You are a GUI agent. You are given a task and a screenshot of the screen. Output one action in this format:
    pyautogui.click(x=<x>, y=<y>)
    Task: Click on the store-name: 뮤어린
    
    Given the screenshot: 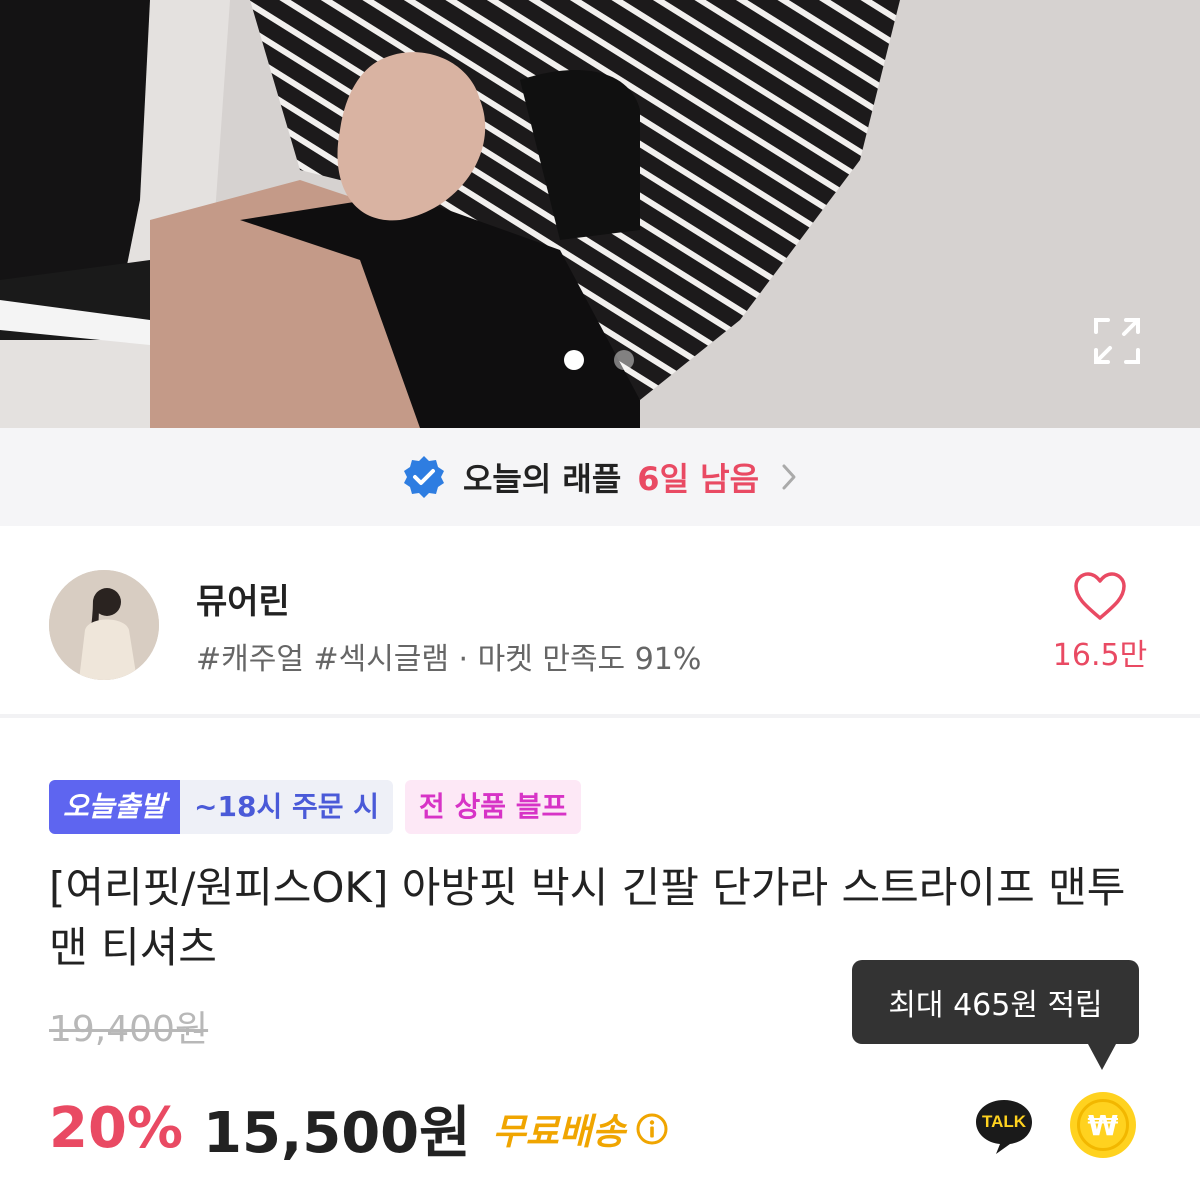 What is the action you would take?
    pyautogui.click(x=243, y=598)
    